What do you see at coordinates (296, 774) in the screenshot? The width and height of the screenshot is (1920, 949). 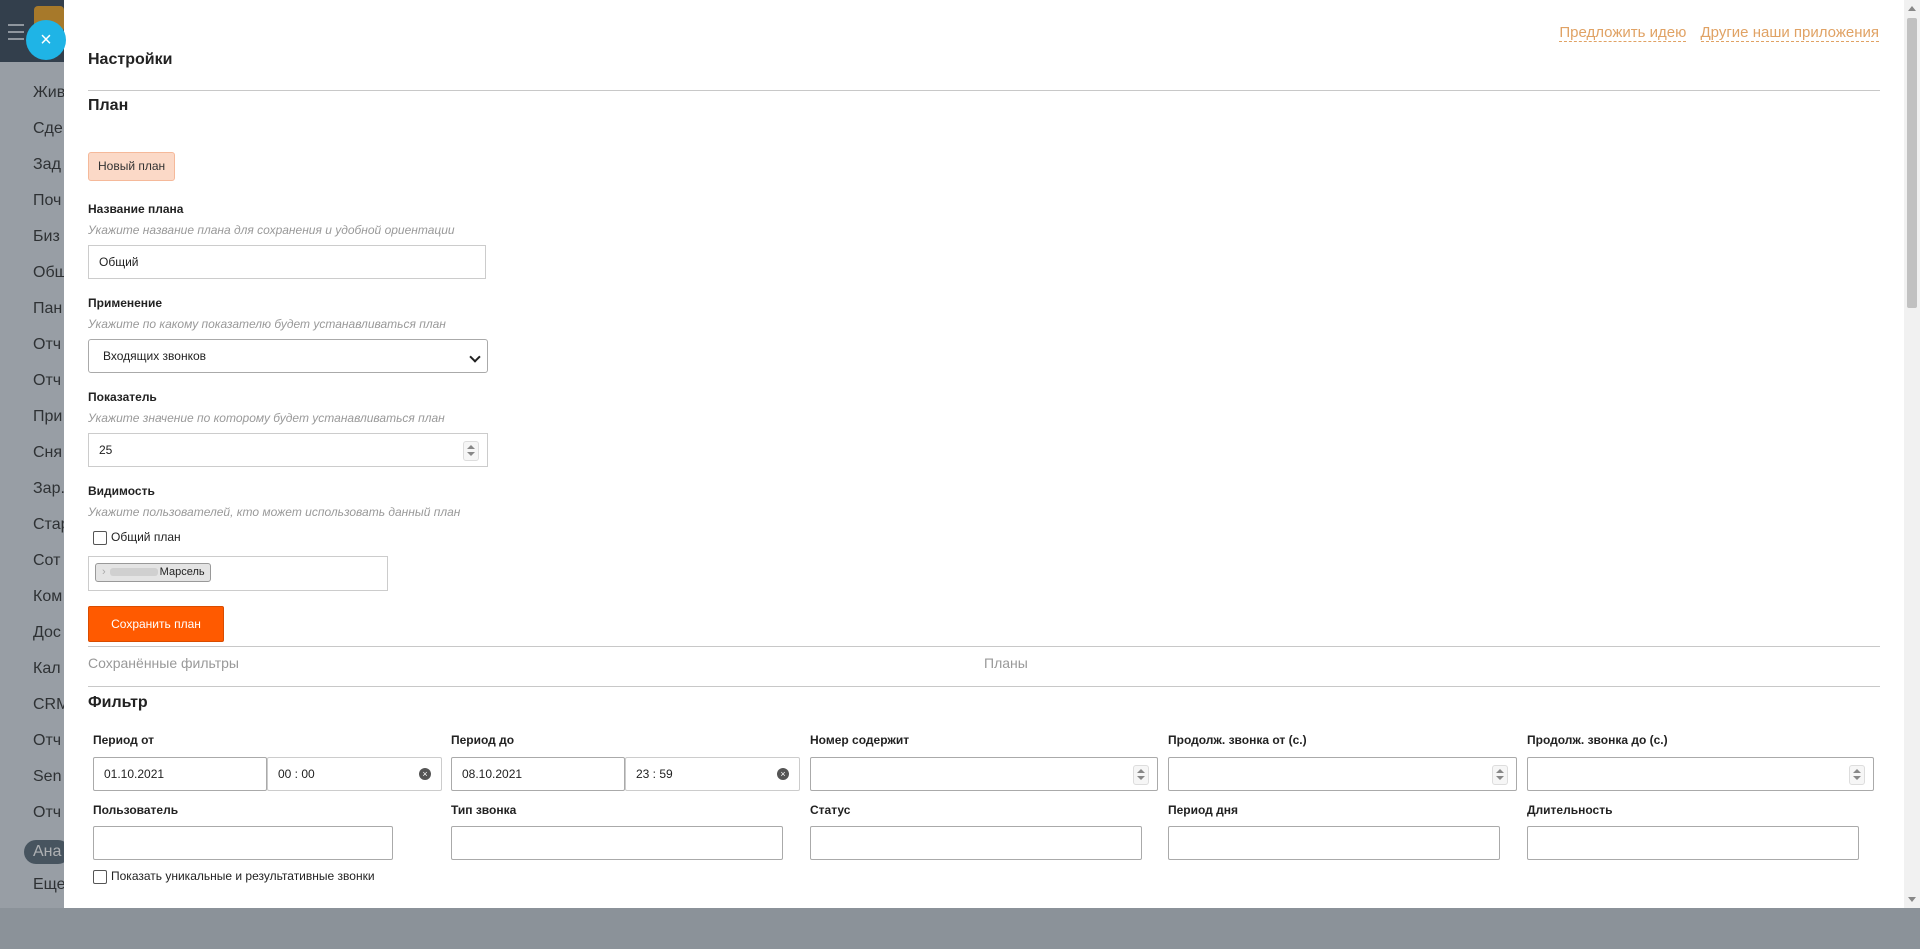 I see `period-from-time-value: 00` at bounding box center [296, 774].